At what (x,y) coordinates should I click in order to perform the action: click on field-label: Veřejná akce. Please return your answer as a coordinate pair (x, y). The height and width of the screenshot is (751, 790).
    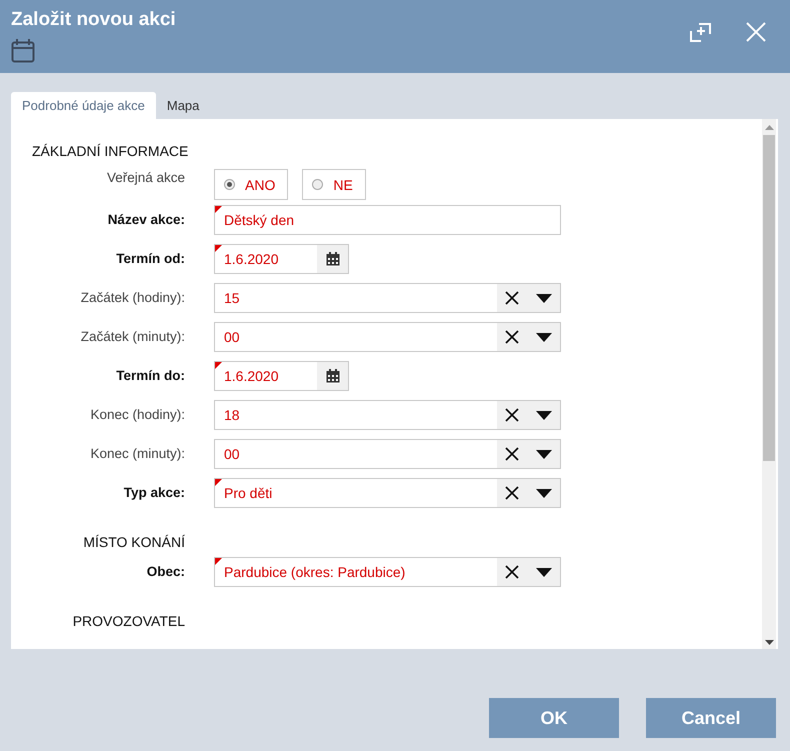
    Looking at the image, I should click on (145, 177).